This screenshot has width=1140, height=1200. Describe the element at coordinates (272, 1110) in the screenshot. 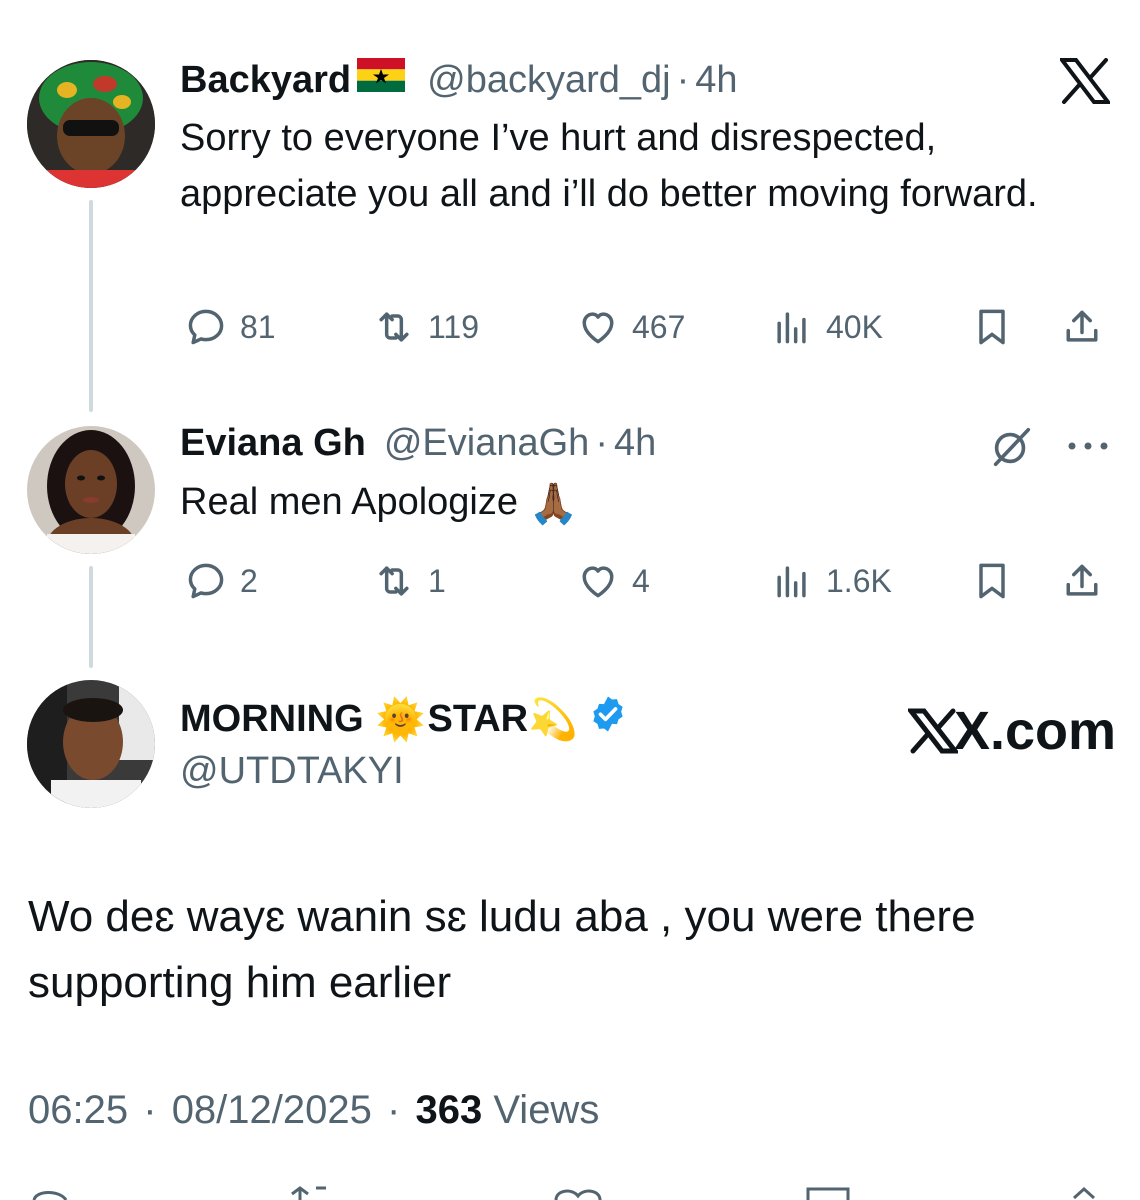

I see `post-date: 08/12/2025` at that location.